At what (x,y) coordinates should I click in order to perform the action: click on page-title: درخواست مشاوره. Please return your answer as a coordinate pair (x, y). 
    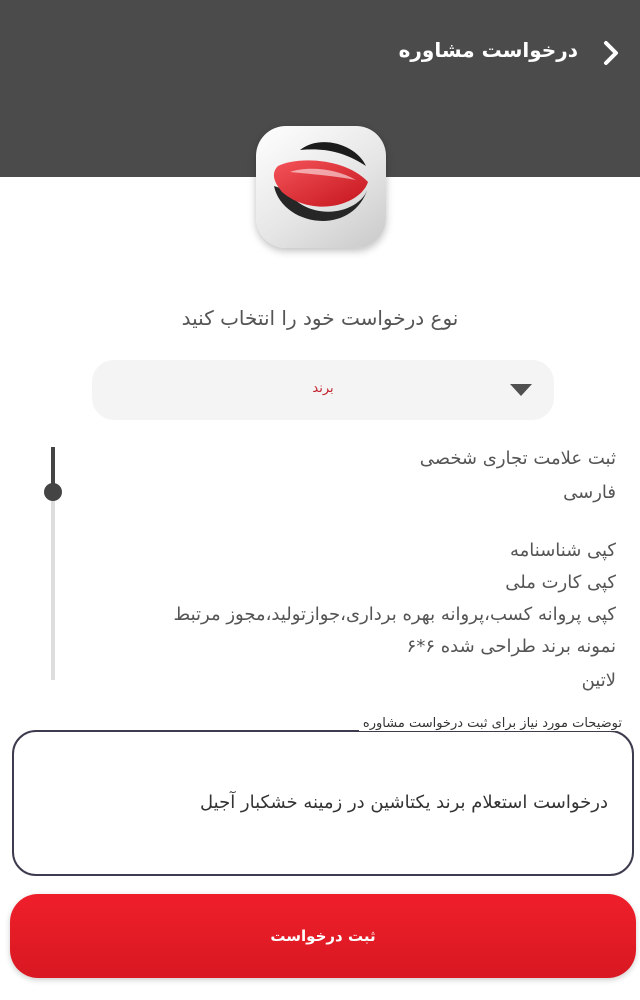
    Looking at the image, I should click on (488, 50).